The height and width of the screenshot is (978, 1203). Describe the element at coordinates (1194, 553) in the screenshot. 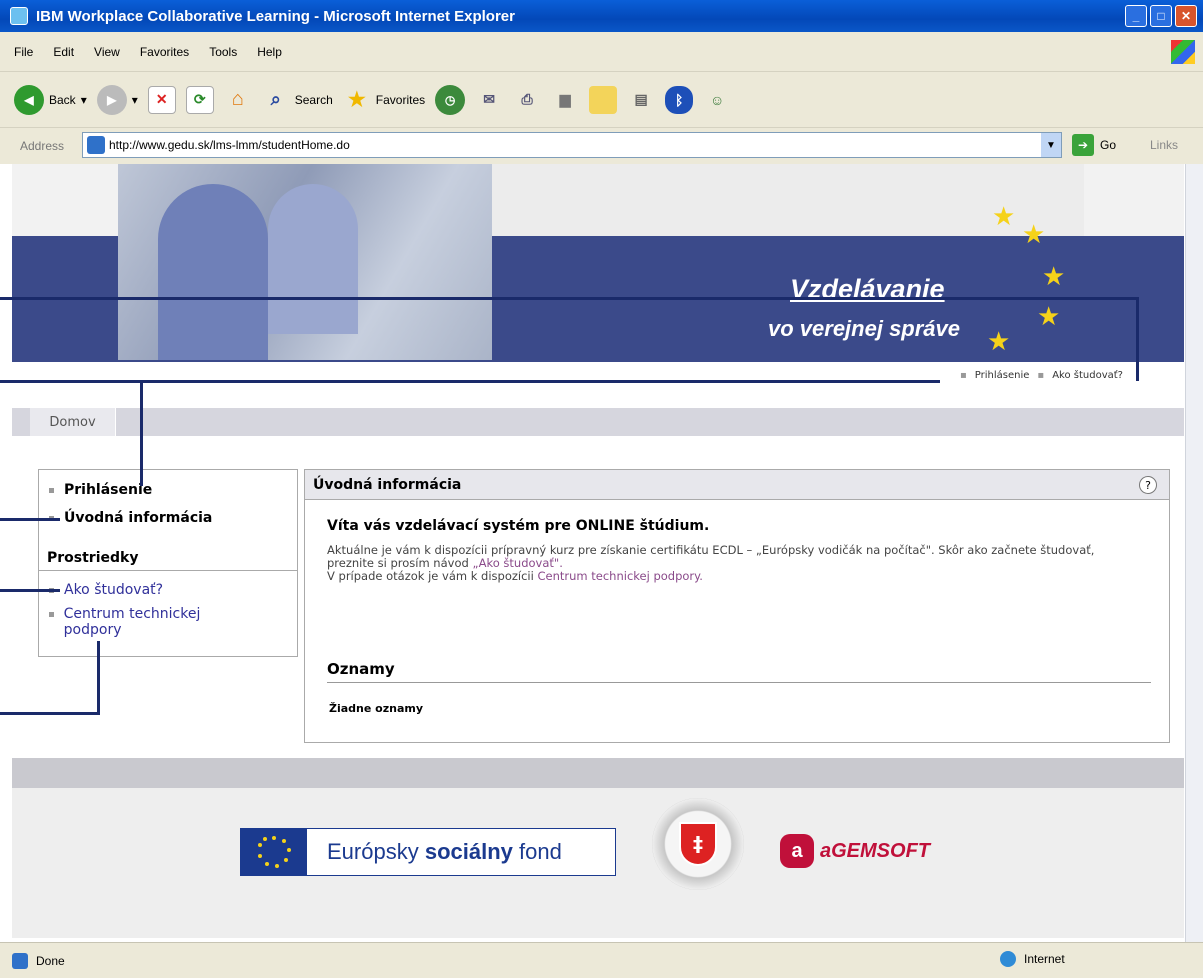

I see `vertical-scrollbar` at that location.